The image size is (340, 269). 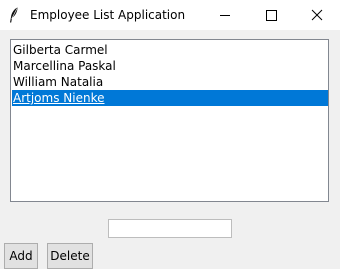 I want to click on list-item: Gilberta Carmel, so click(x=170, y=50).